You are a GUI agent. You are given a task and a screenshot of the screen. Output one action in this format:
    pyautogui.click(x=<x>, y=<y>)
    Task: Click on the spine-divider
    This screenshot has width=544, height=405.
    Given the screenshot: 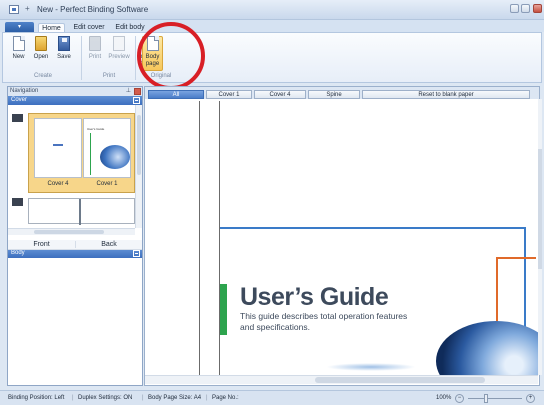 What is the action you would take?
    pyautogui.click(x=80, y=212)
    